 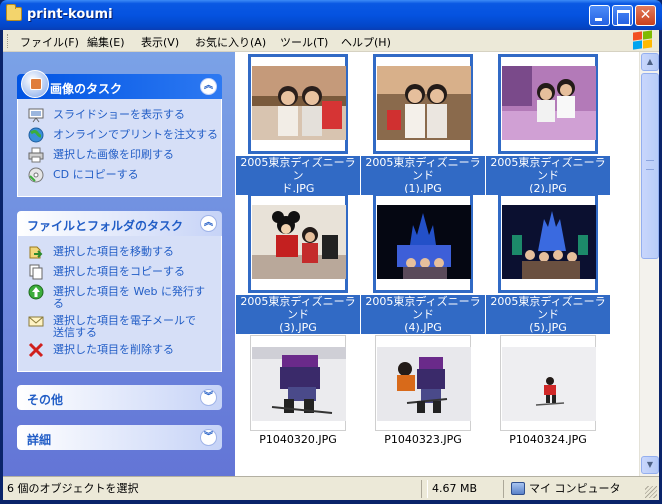 I want to click on window-title: print-koumi, so click(x=70, y=14).